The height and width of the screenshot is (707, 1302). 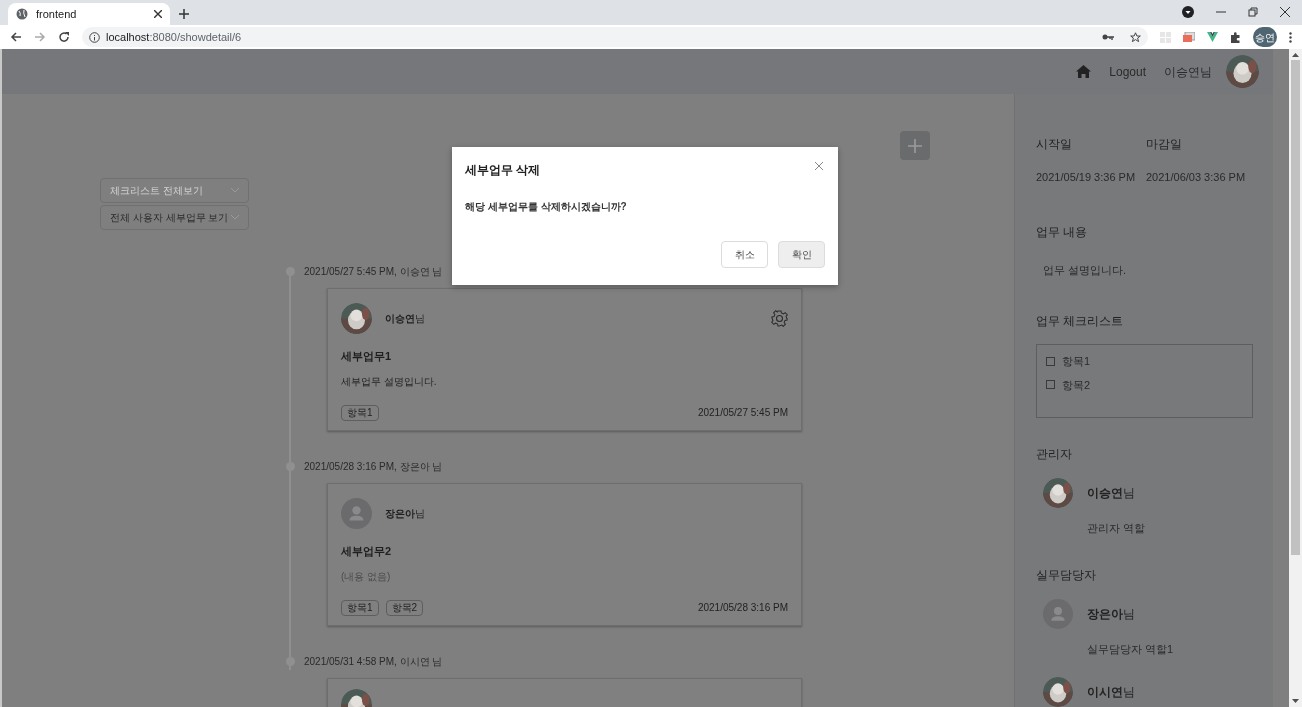 What do you see at coordinates (1131, 649) in the screenshot?
I see `person-role: 실무담당자 역할1` at bounding box center [1131, 649].